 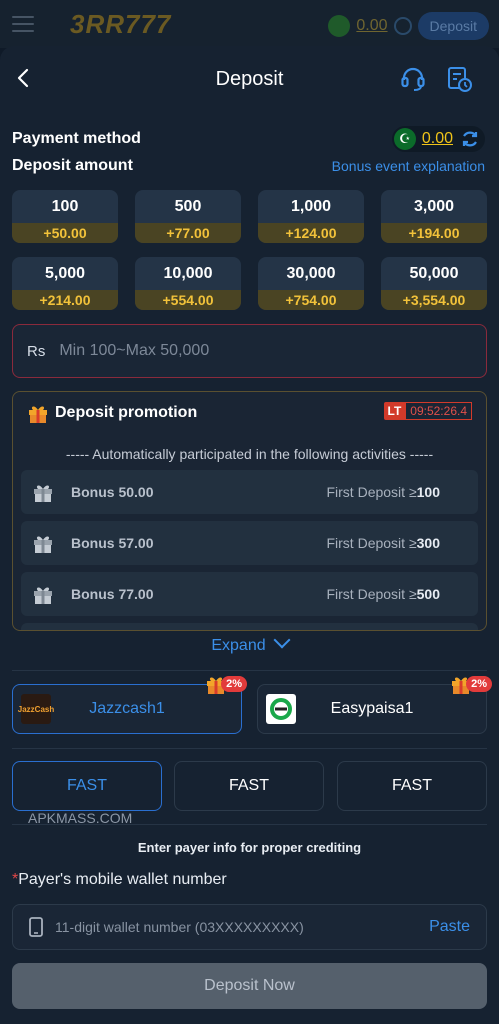 I want to click on amount-value: 50,000, so click(x=434, y=273).